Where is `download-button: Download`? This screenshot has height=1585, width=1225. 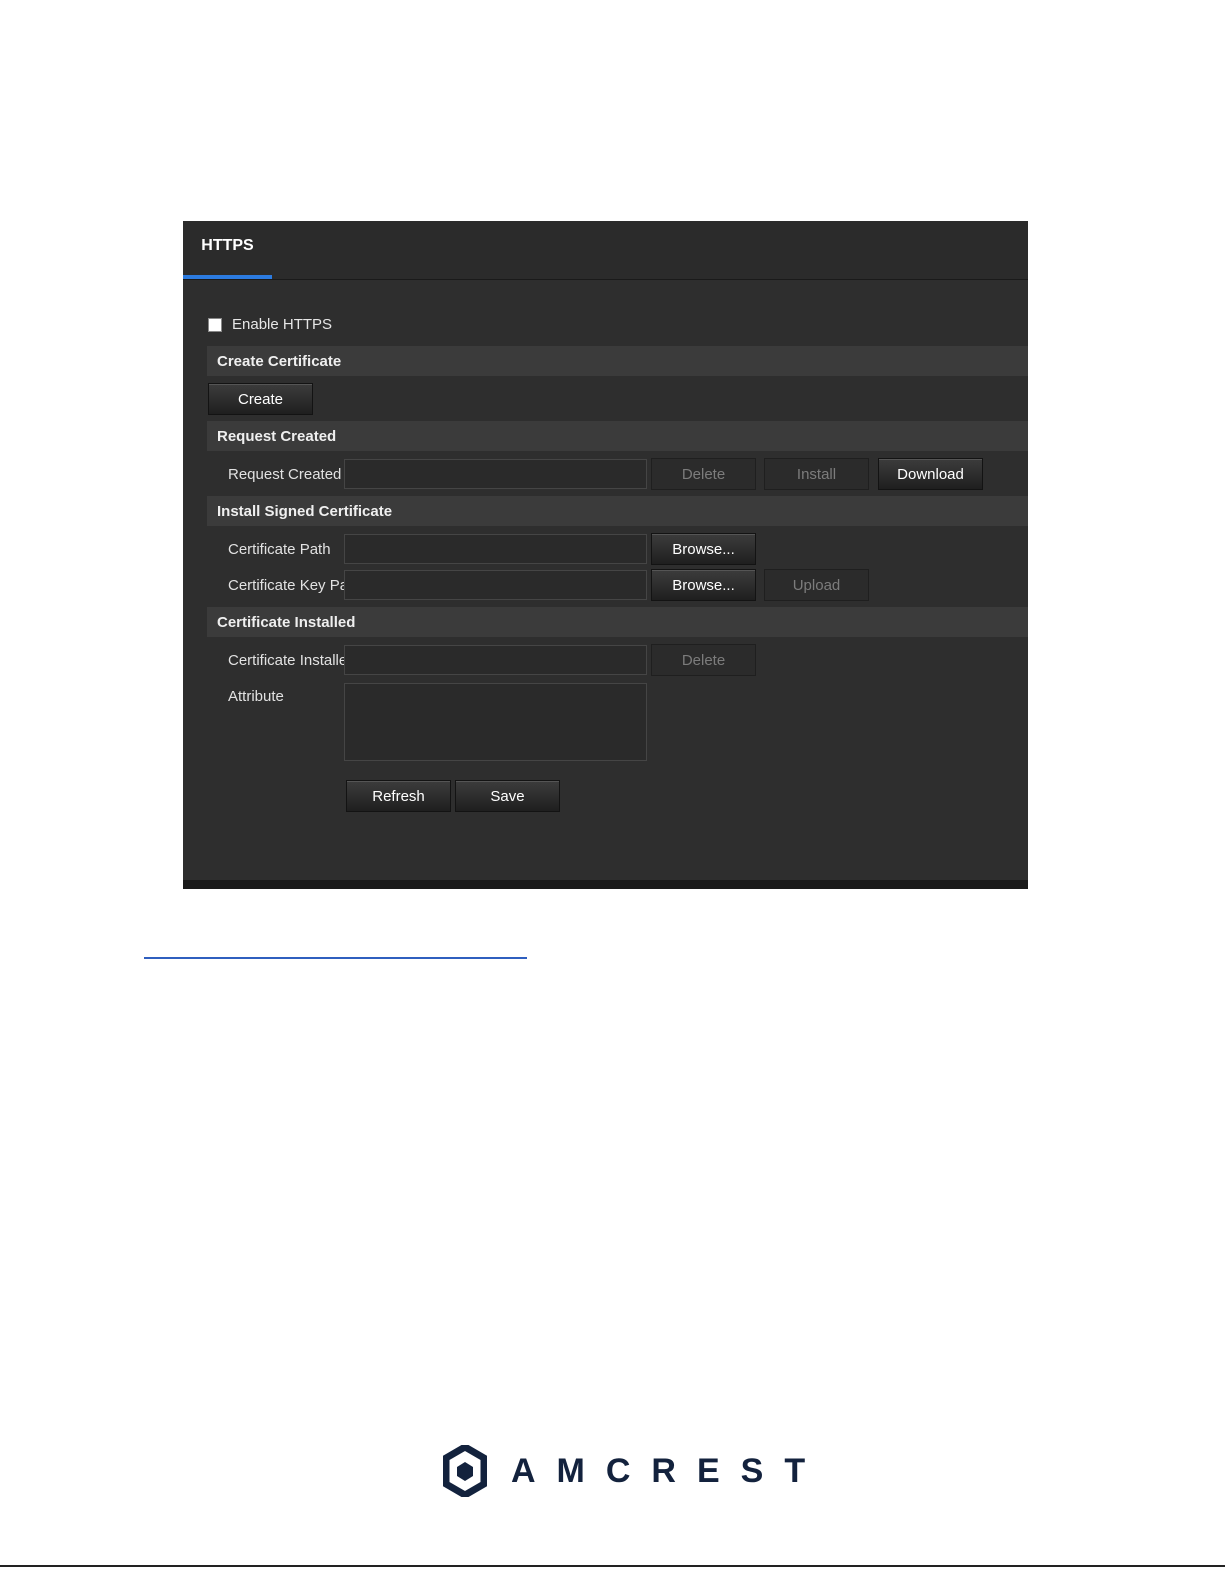 download-button: Download is located at coordinates (930, 474).